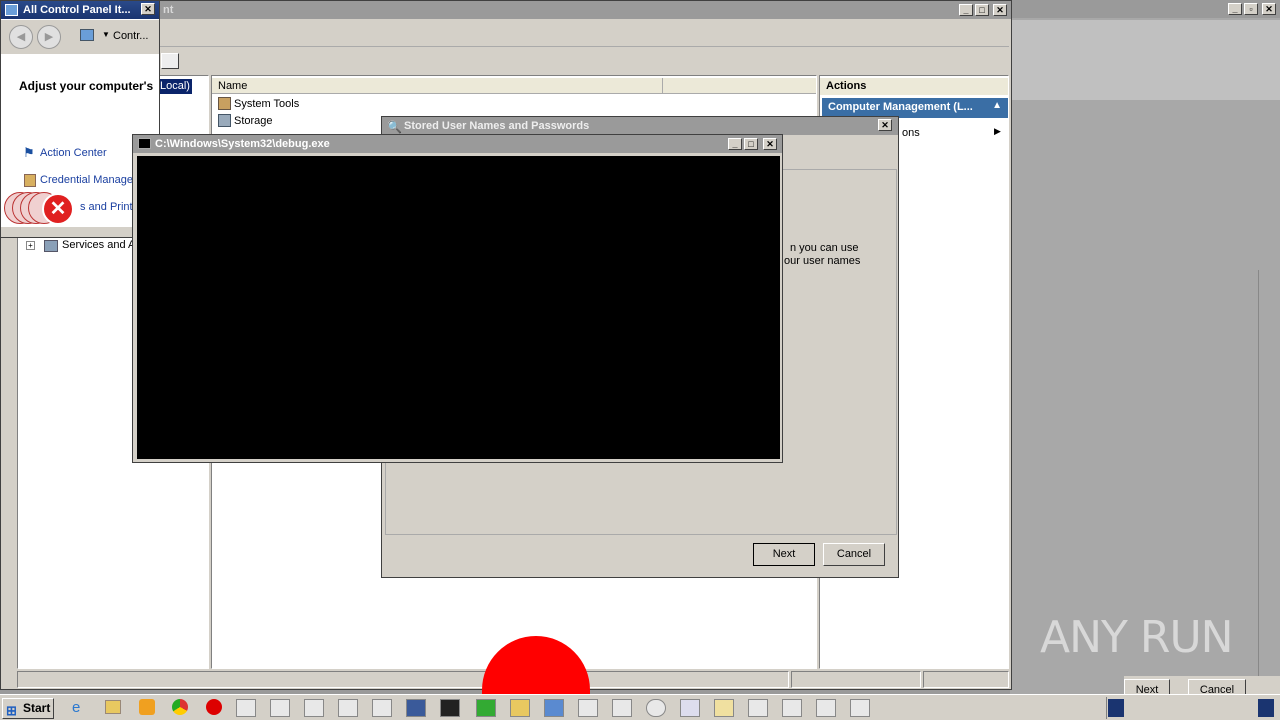 The height and width of the screenshot is (720, 1280). I want to click on chrome-icon, so click(180, 707).